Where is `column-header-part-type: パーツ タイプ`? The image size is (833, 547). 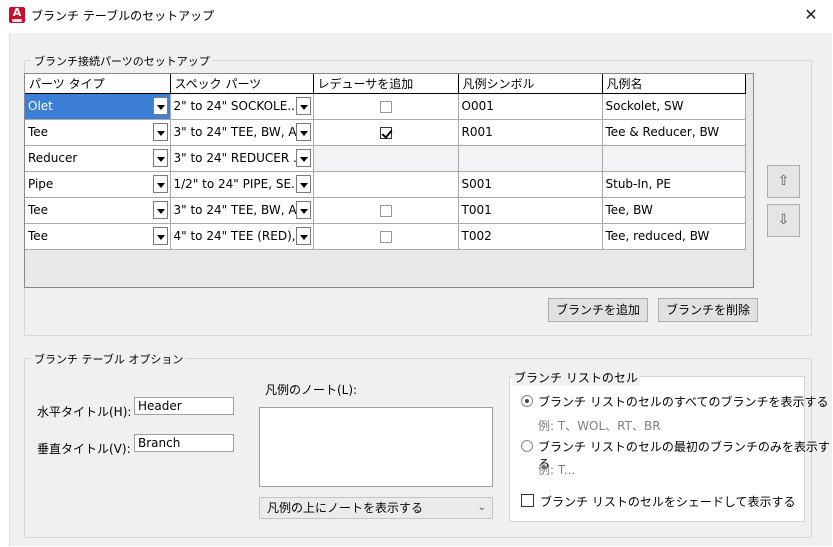 column-header-part-type: パーツ タイプ is located at coordinates (98, 84).